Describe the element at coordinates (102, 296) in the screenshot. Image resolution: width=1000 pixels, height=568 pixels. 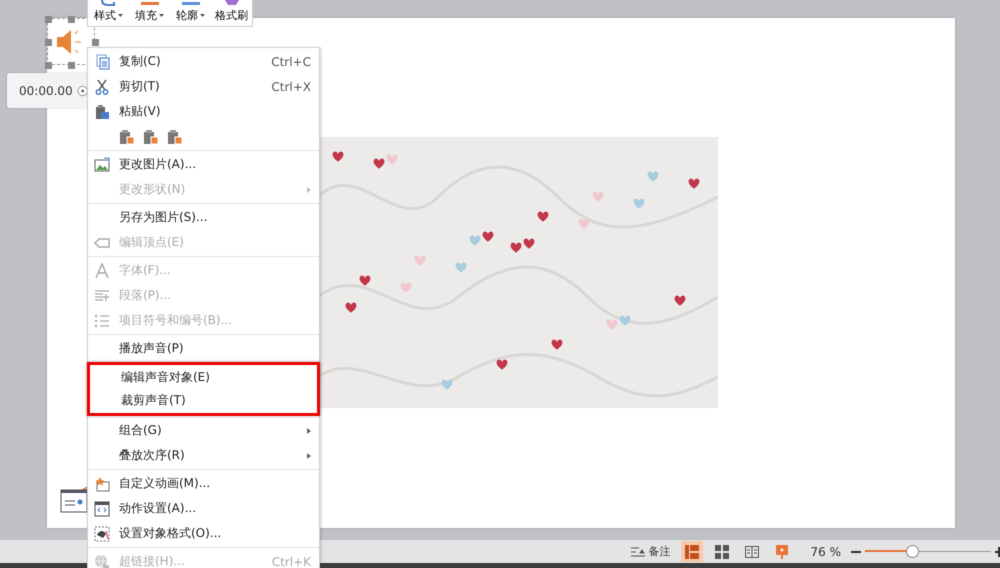
I see `paragraph-icon` at that location.